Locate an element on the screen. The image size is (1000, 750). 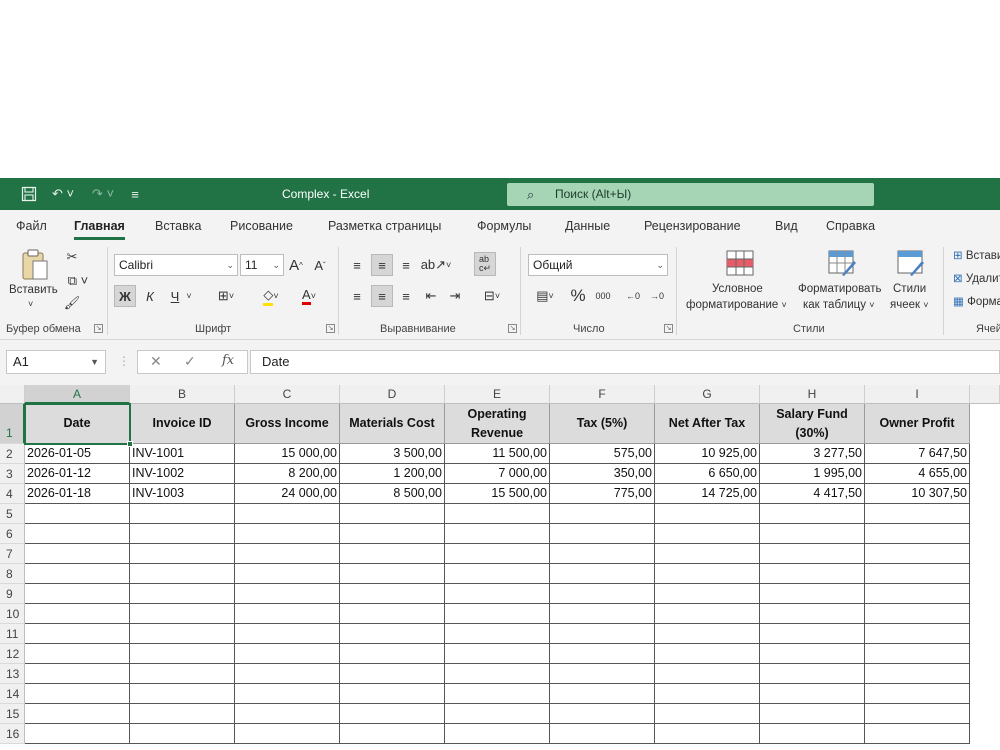
empty-cell-i16 is located at coordinates (917, 734).